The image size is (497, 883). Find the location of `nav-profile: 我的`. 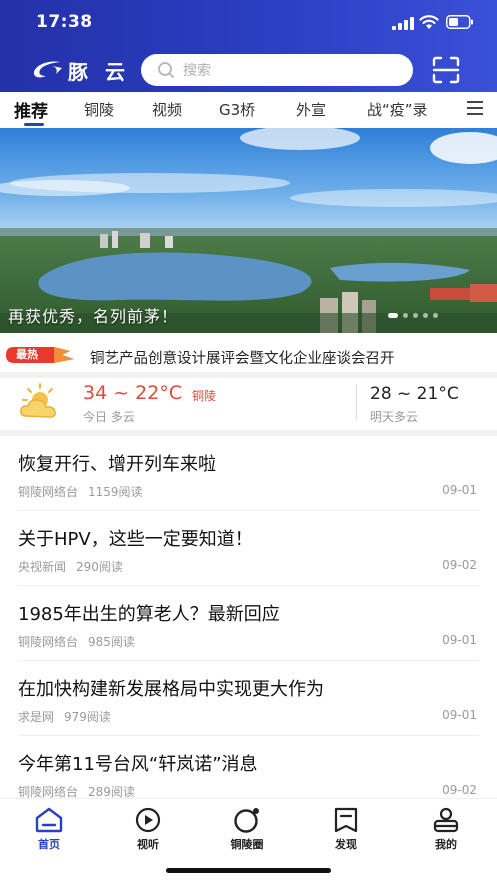

nav-profile: 我的 is located at coordinates (446, 829).